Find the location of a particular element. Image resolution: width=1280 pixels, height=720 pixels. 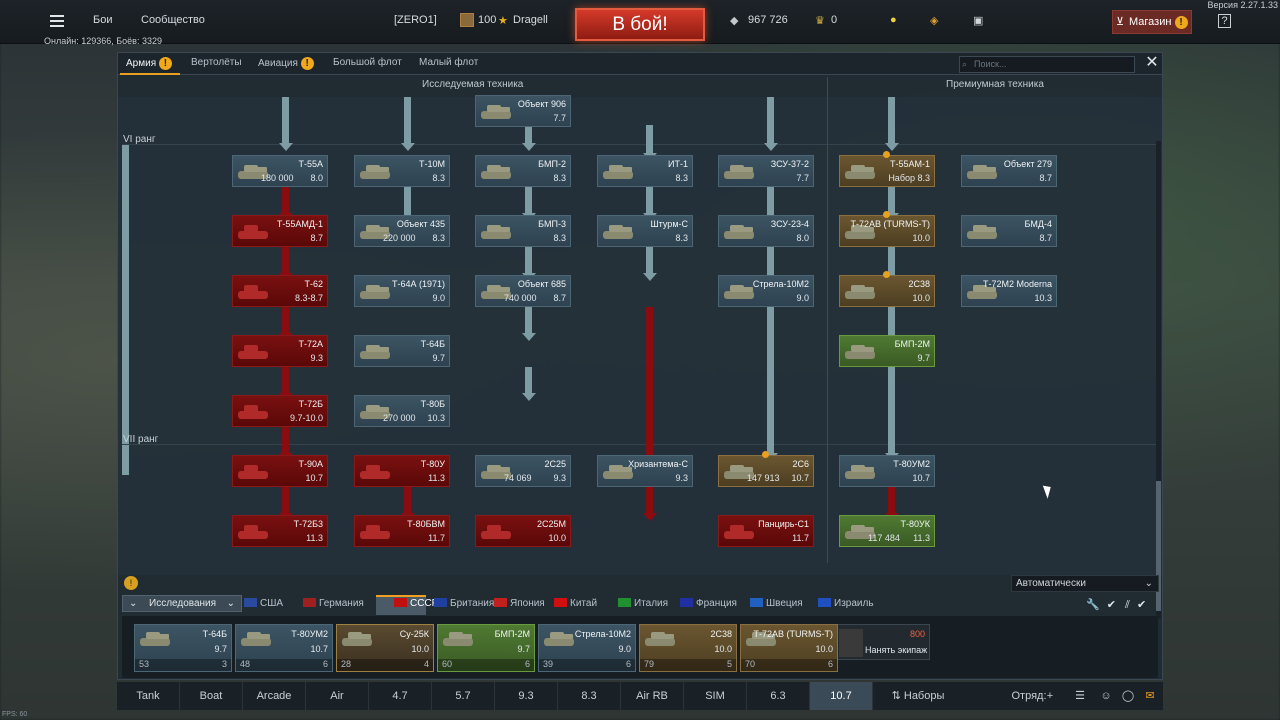

vehicle-card: Т-55А 8.0 180 000 is located at coordinates (280, 171).